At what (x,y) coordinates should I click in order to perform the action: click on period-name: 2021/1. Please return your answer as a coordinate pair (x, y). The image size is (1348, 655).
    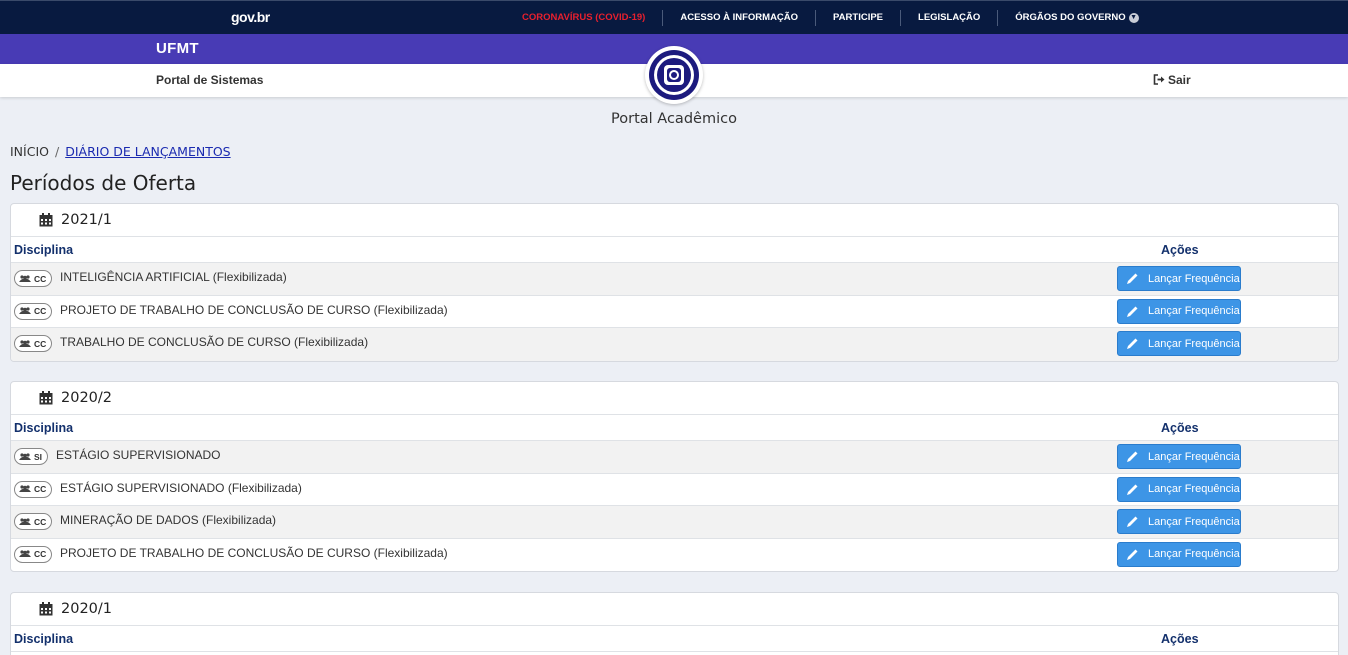
    Looking at the image, I should click on (87, 220).